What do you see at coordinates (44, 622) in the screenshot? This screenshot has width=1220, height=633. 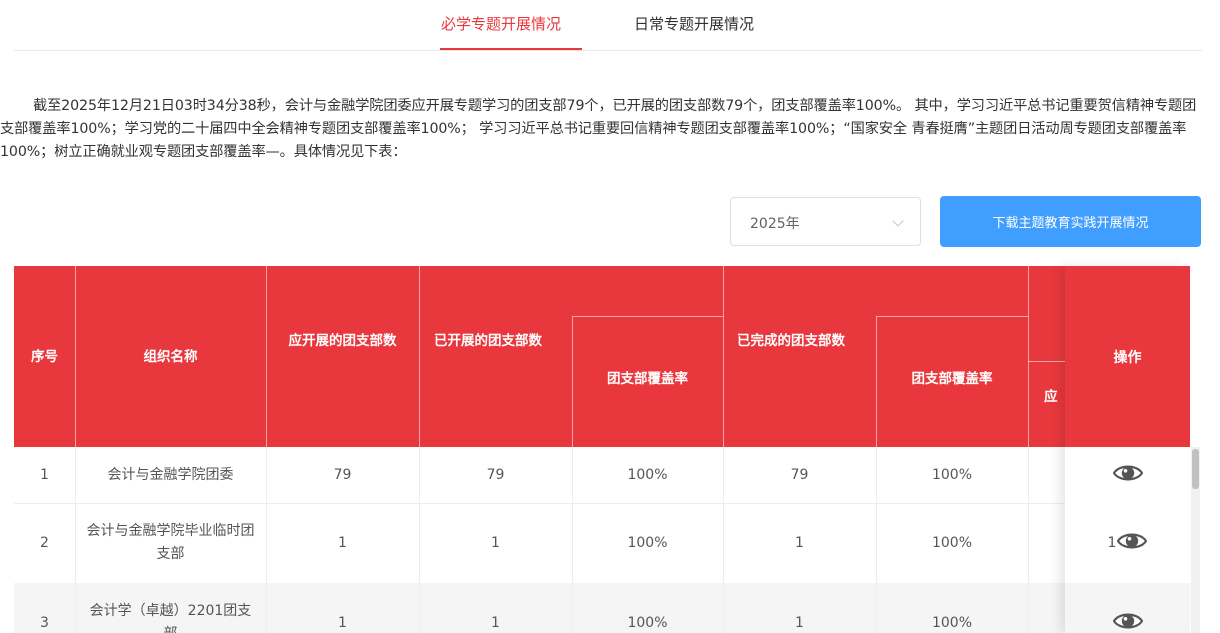 I see `row-index: 3` at bounding box center [44, 622].